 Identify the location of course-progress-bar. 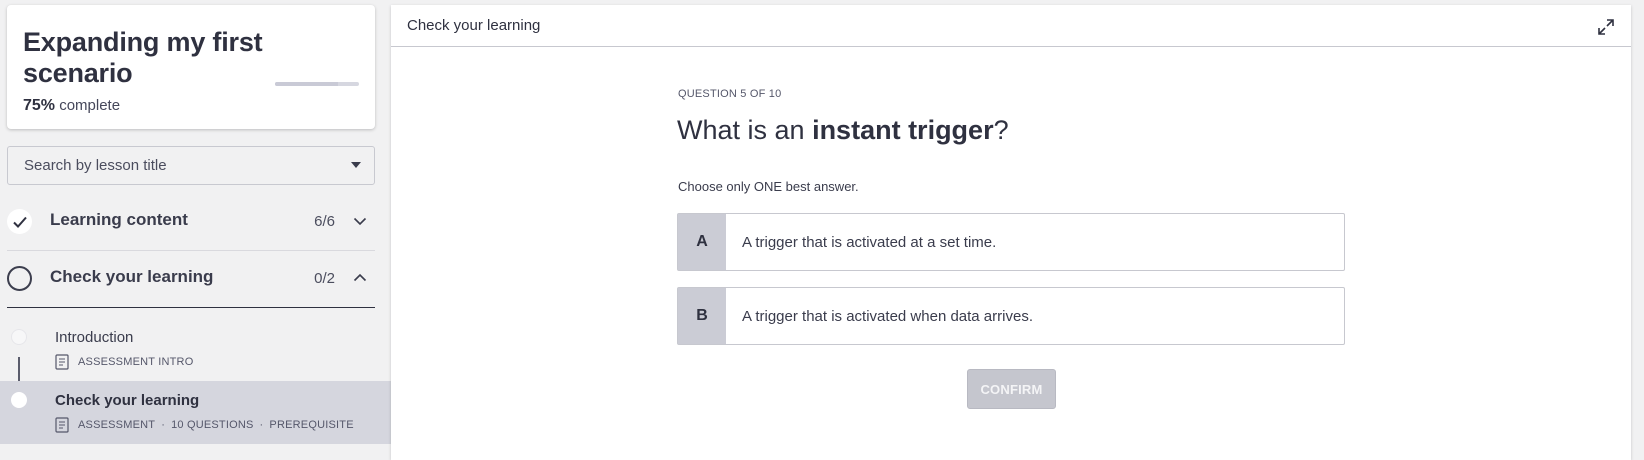
(317, 84).